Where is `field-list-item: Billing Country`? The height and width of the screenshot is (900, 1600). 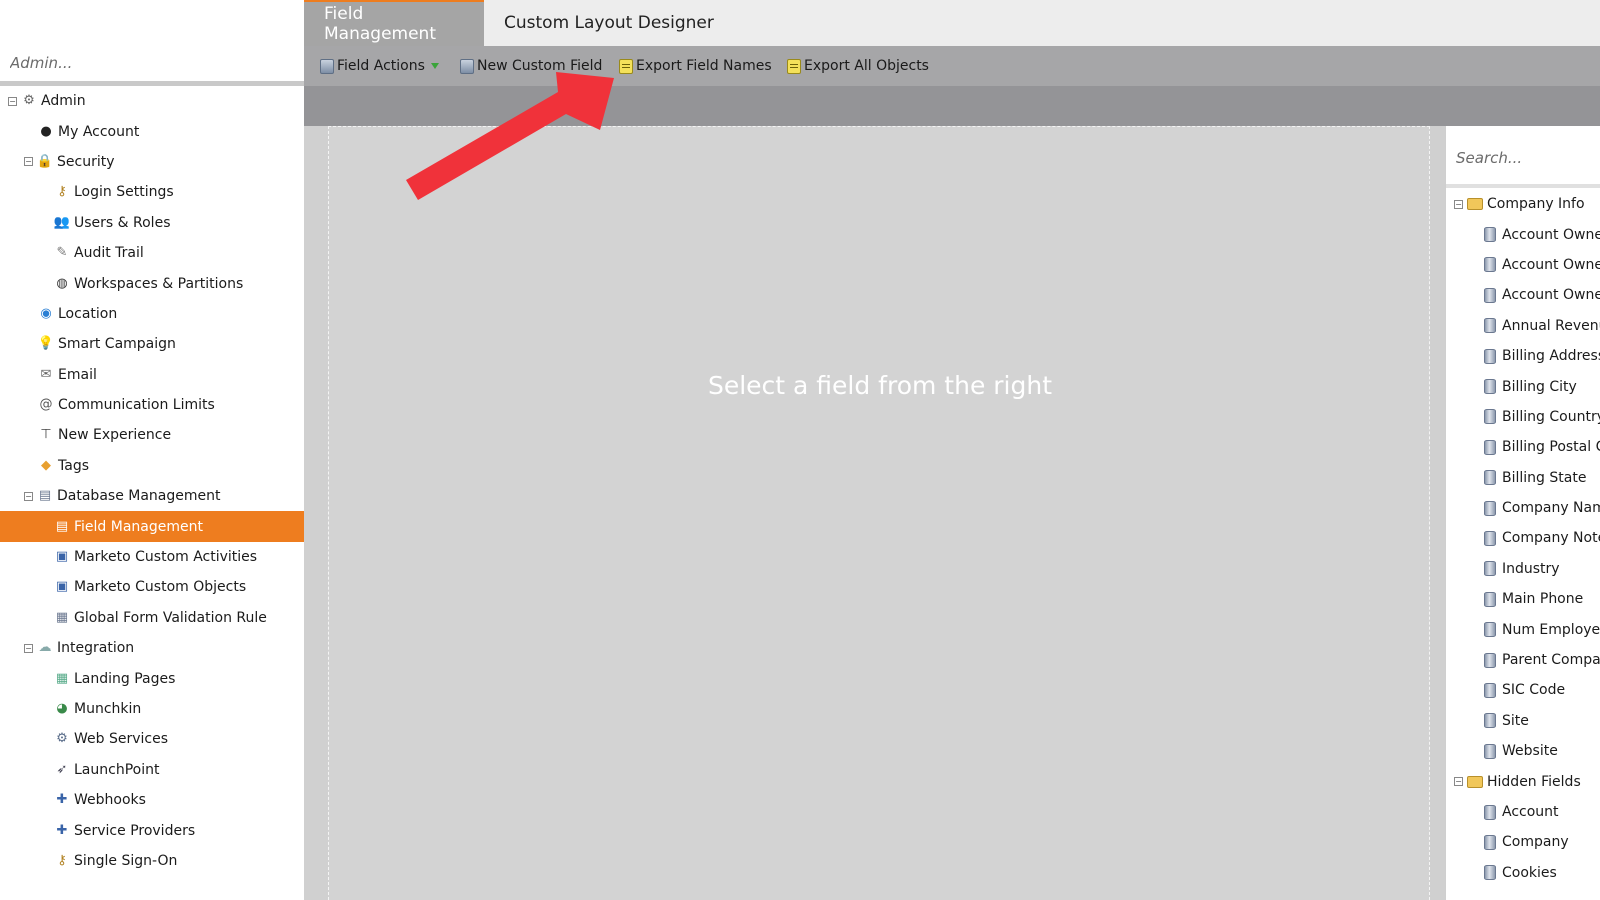 field-list-item: Billing Country is located at coordinates (1523, 417).